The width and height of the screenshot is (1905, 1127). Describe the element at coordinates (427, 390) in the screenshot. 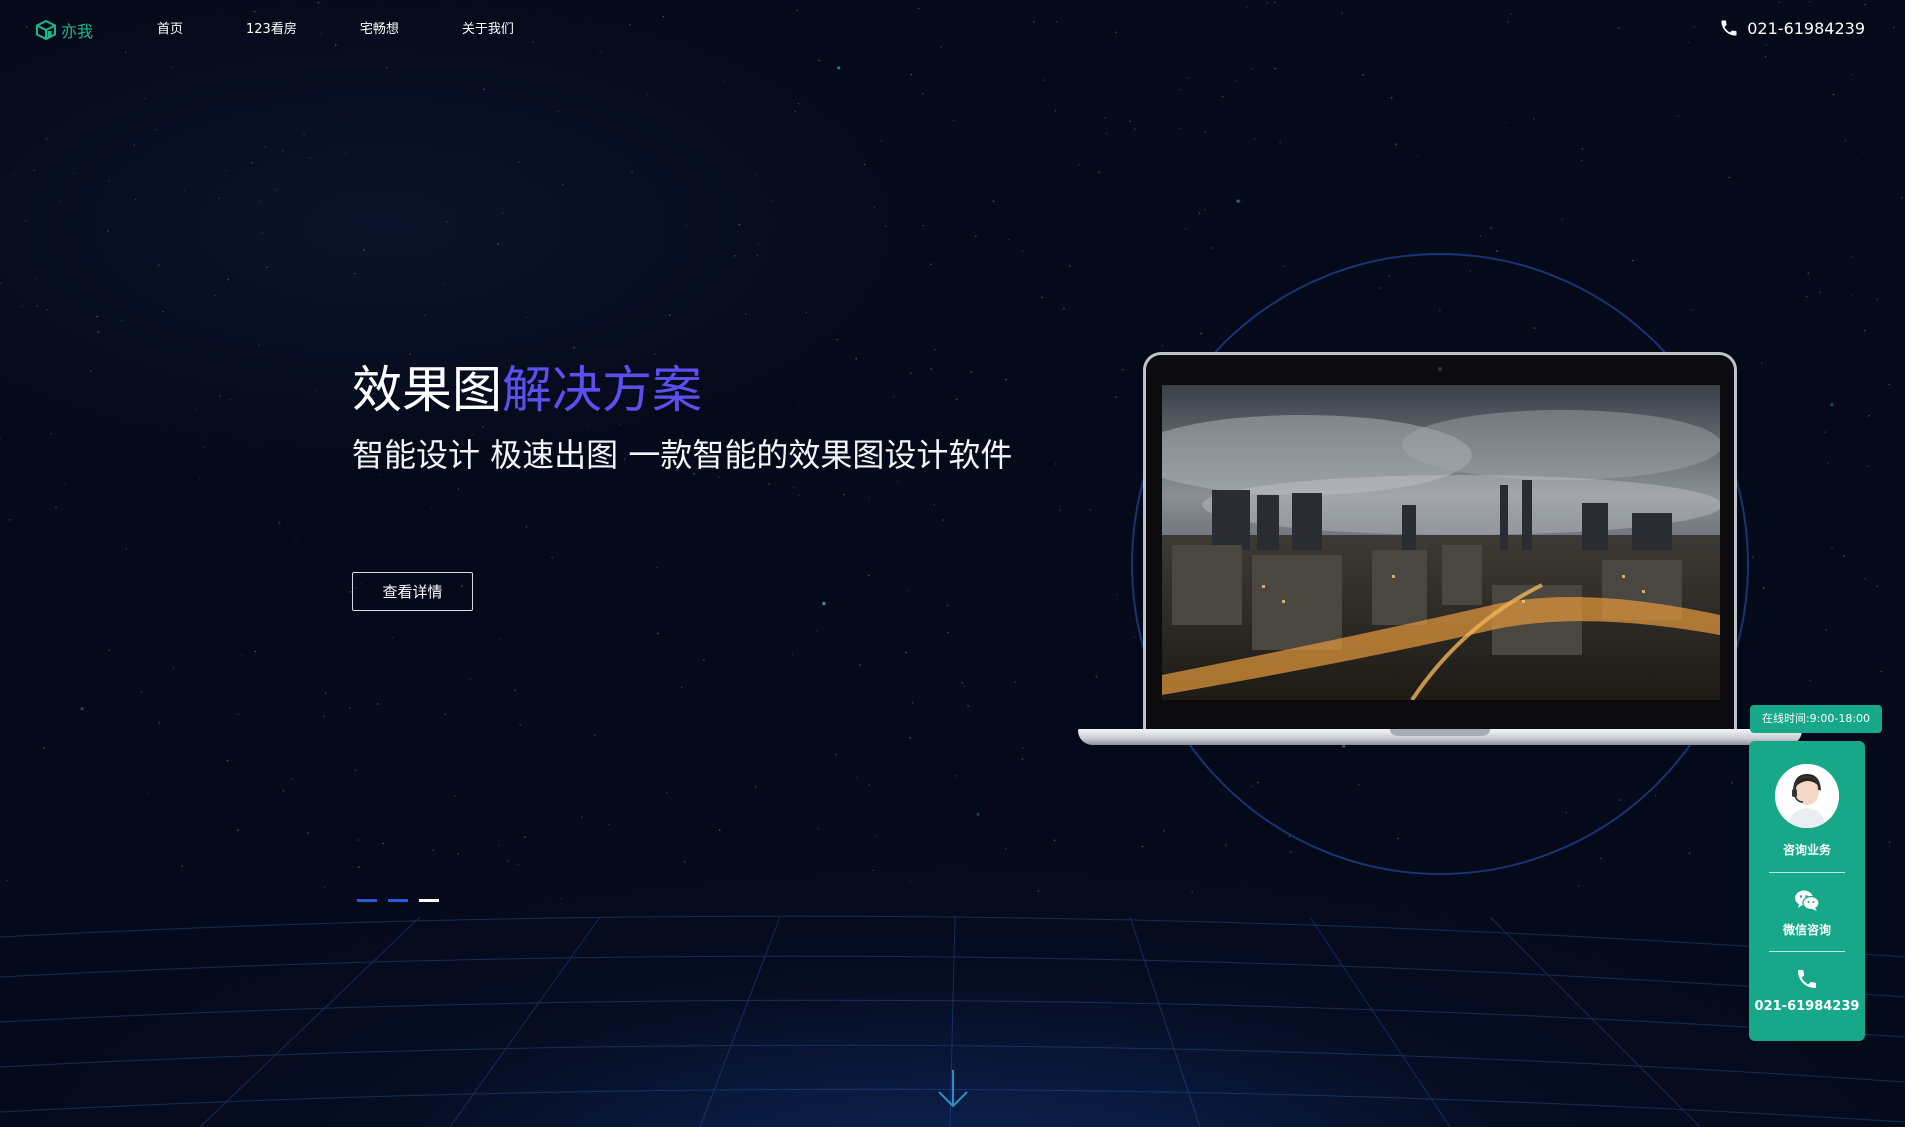

I see `hero-title-main: 效果图` at that location.